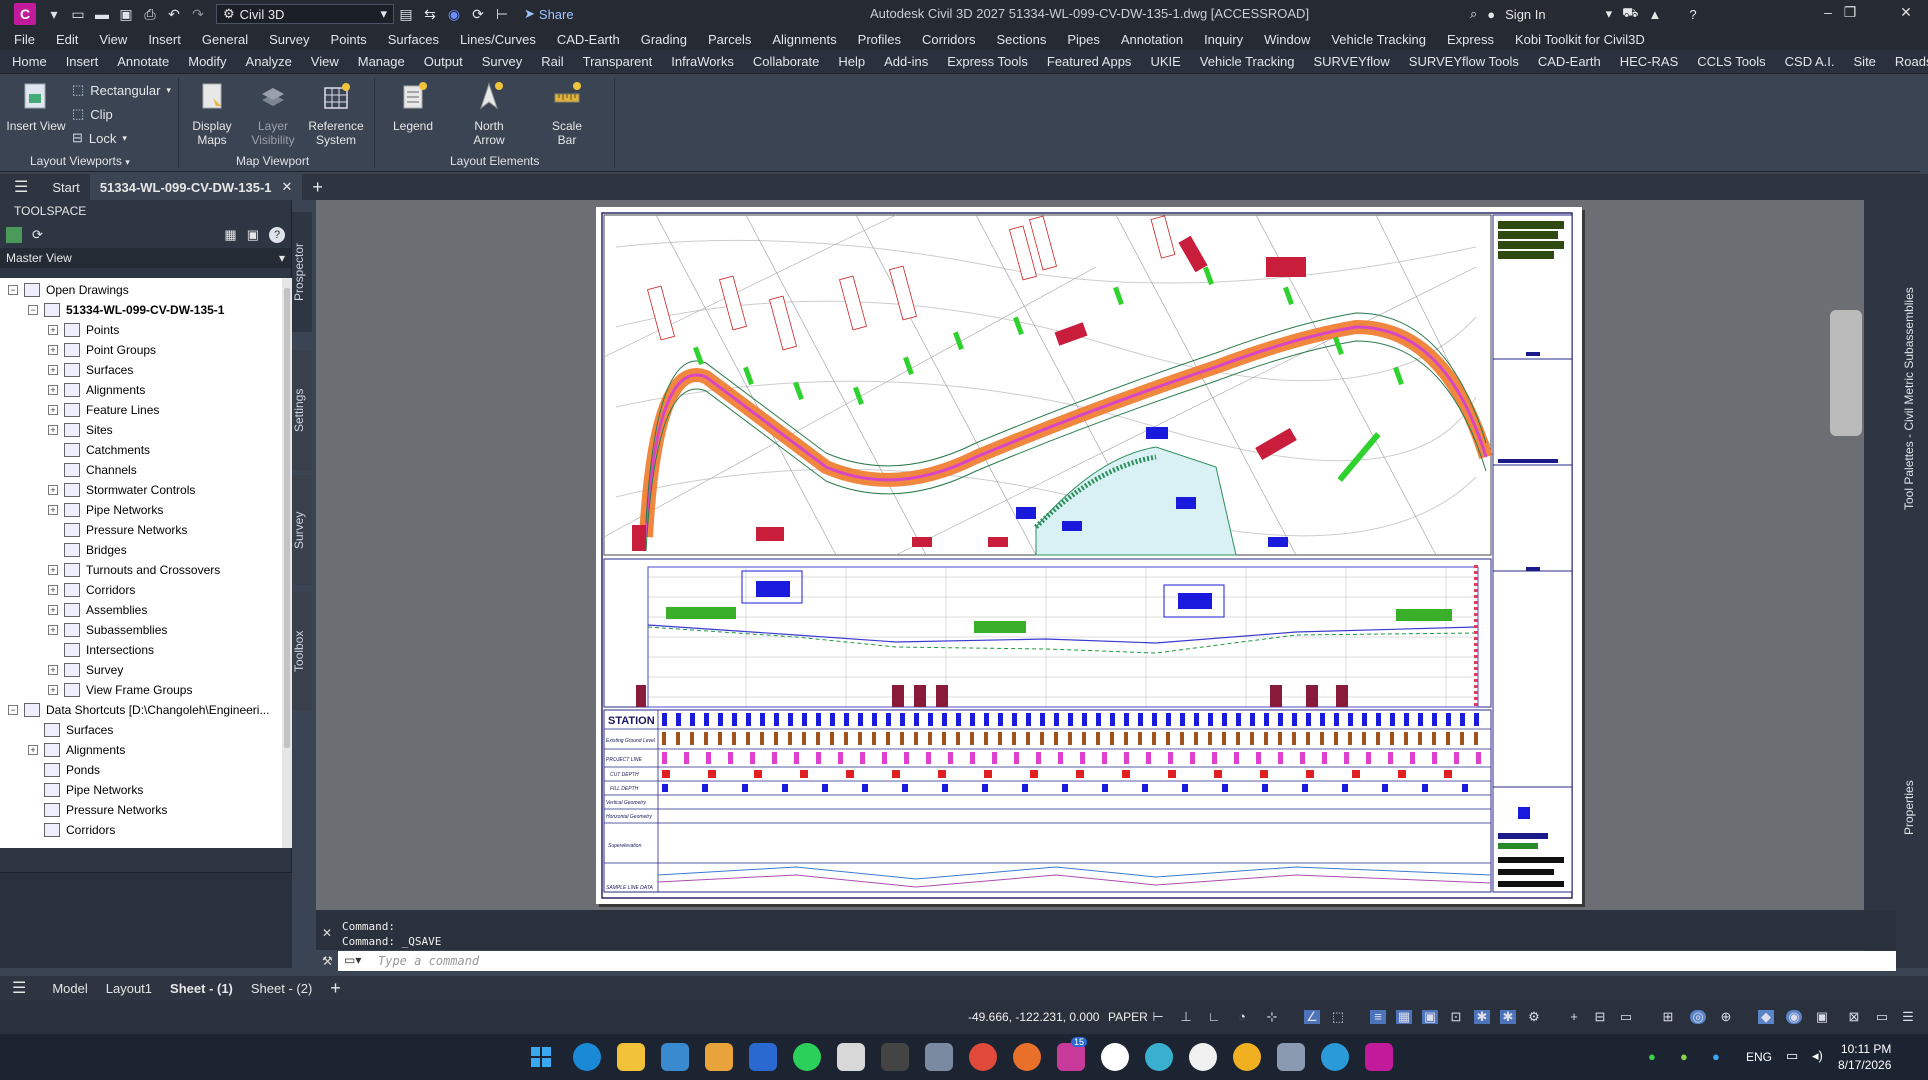 The height and width of the screenshot is (1080, 1928). I want to click on firefox-icon, so click(1027, 1057).